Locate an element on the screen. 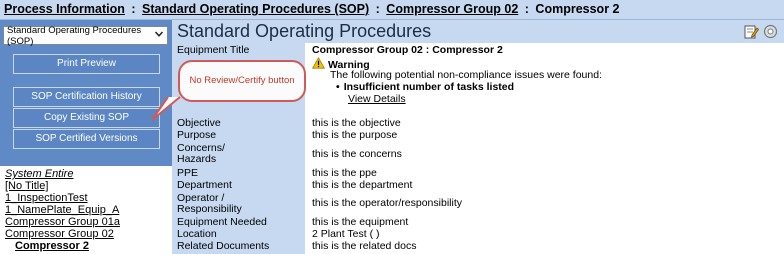 The height and width of the screenshot is (254, 784). field-value-equipment-needed: this is the equipment is located at coordinates (360, 222).